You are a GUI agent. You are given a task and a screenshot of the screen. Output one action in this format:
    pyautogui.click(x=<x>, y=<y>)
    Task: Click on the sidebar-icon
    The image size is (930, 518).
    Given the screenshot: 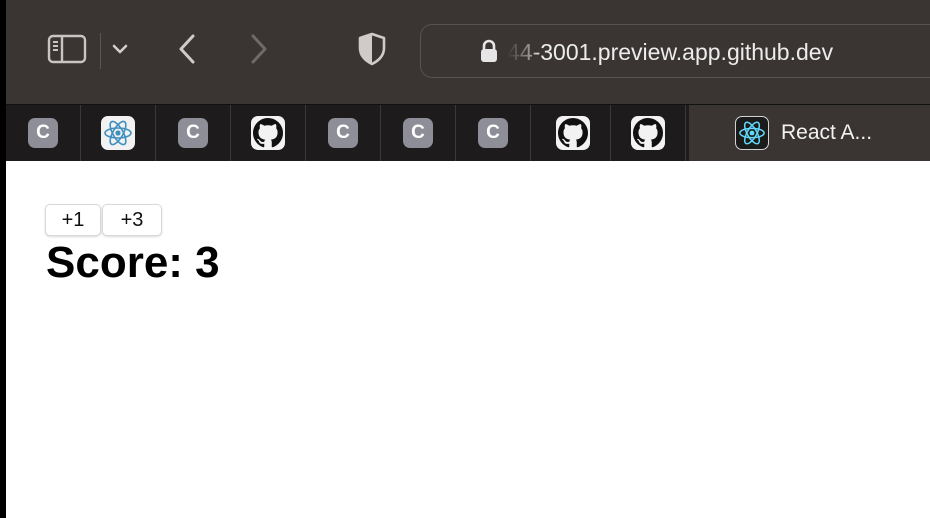 What is the action you would take?
    pyautogui.click(x=67, y=51)
    